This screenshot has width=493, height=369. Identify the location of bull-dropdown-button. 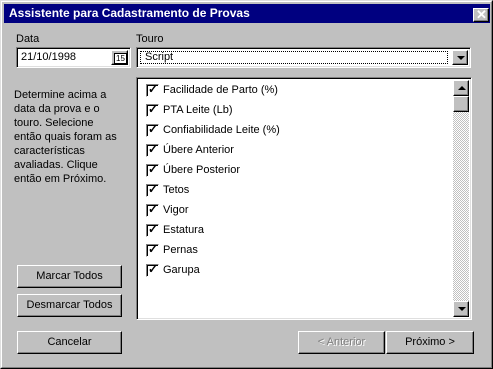
(460, 57).